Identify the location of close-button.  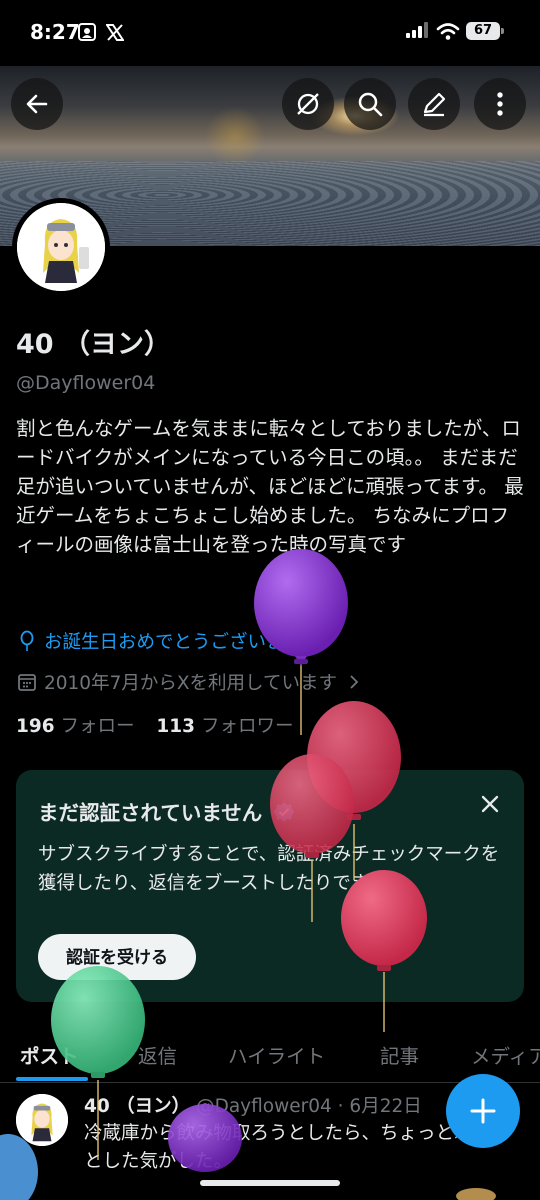
(490, 804).